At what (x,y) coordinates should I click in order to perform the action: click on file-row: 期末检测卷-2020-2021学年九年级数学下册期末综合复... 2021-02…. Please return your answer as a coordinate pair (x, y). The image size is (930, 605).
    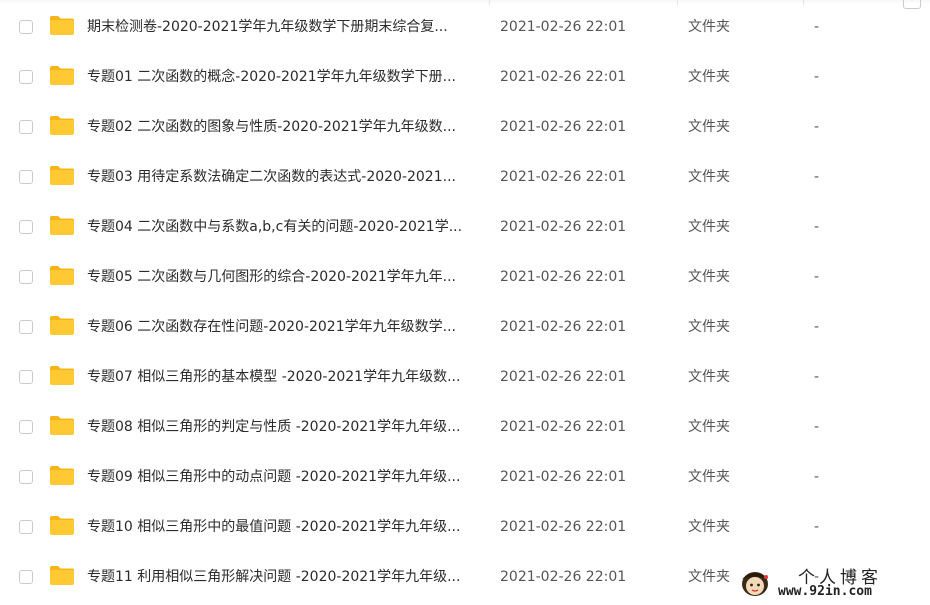
    Looking at the image, I should click on (465, 30).